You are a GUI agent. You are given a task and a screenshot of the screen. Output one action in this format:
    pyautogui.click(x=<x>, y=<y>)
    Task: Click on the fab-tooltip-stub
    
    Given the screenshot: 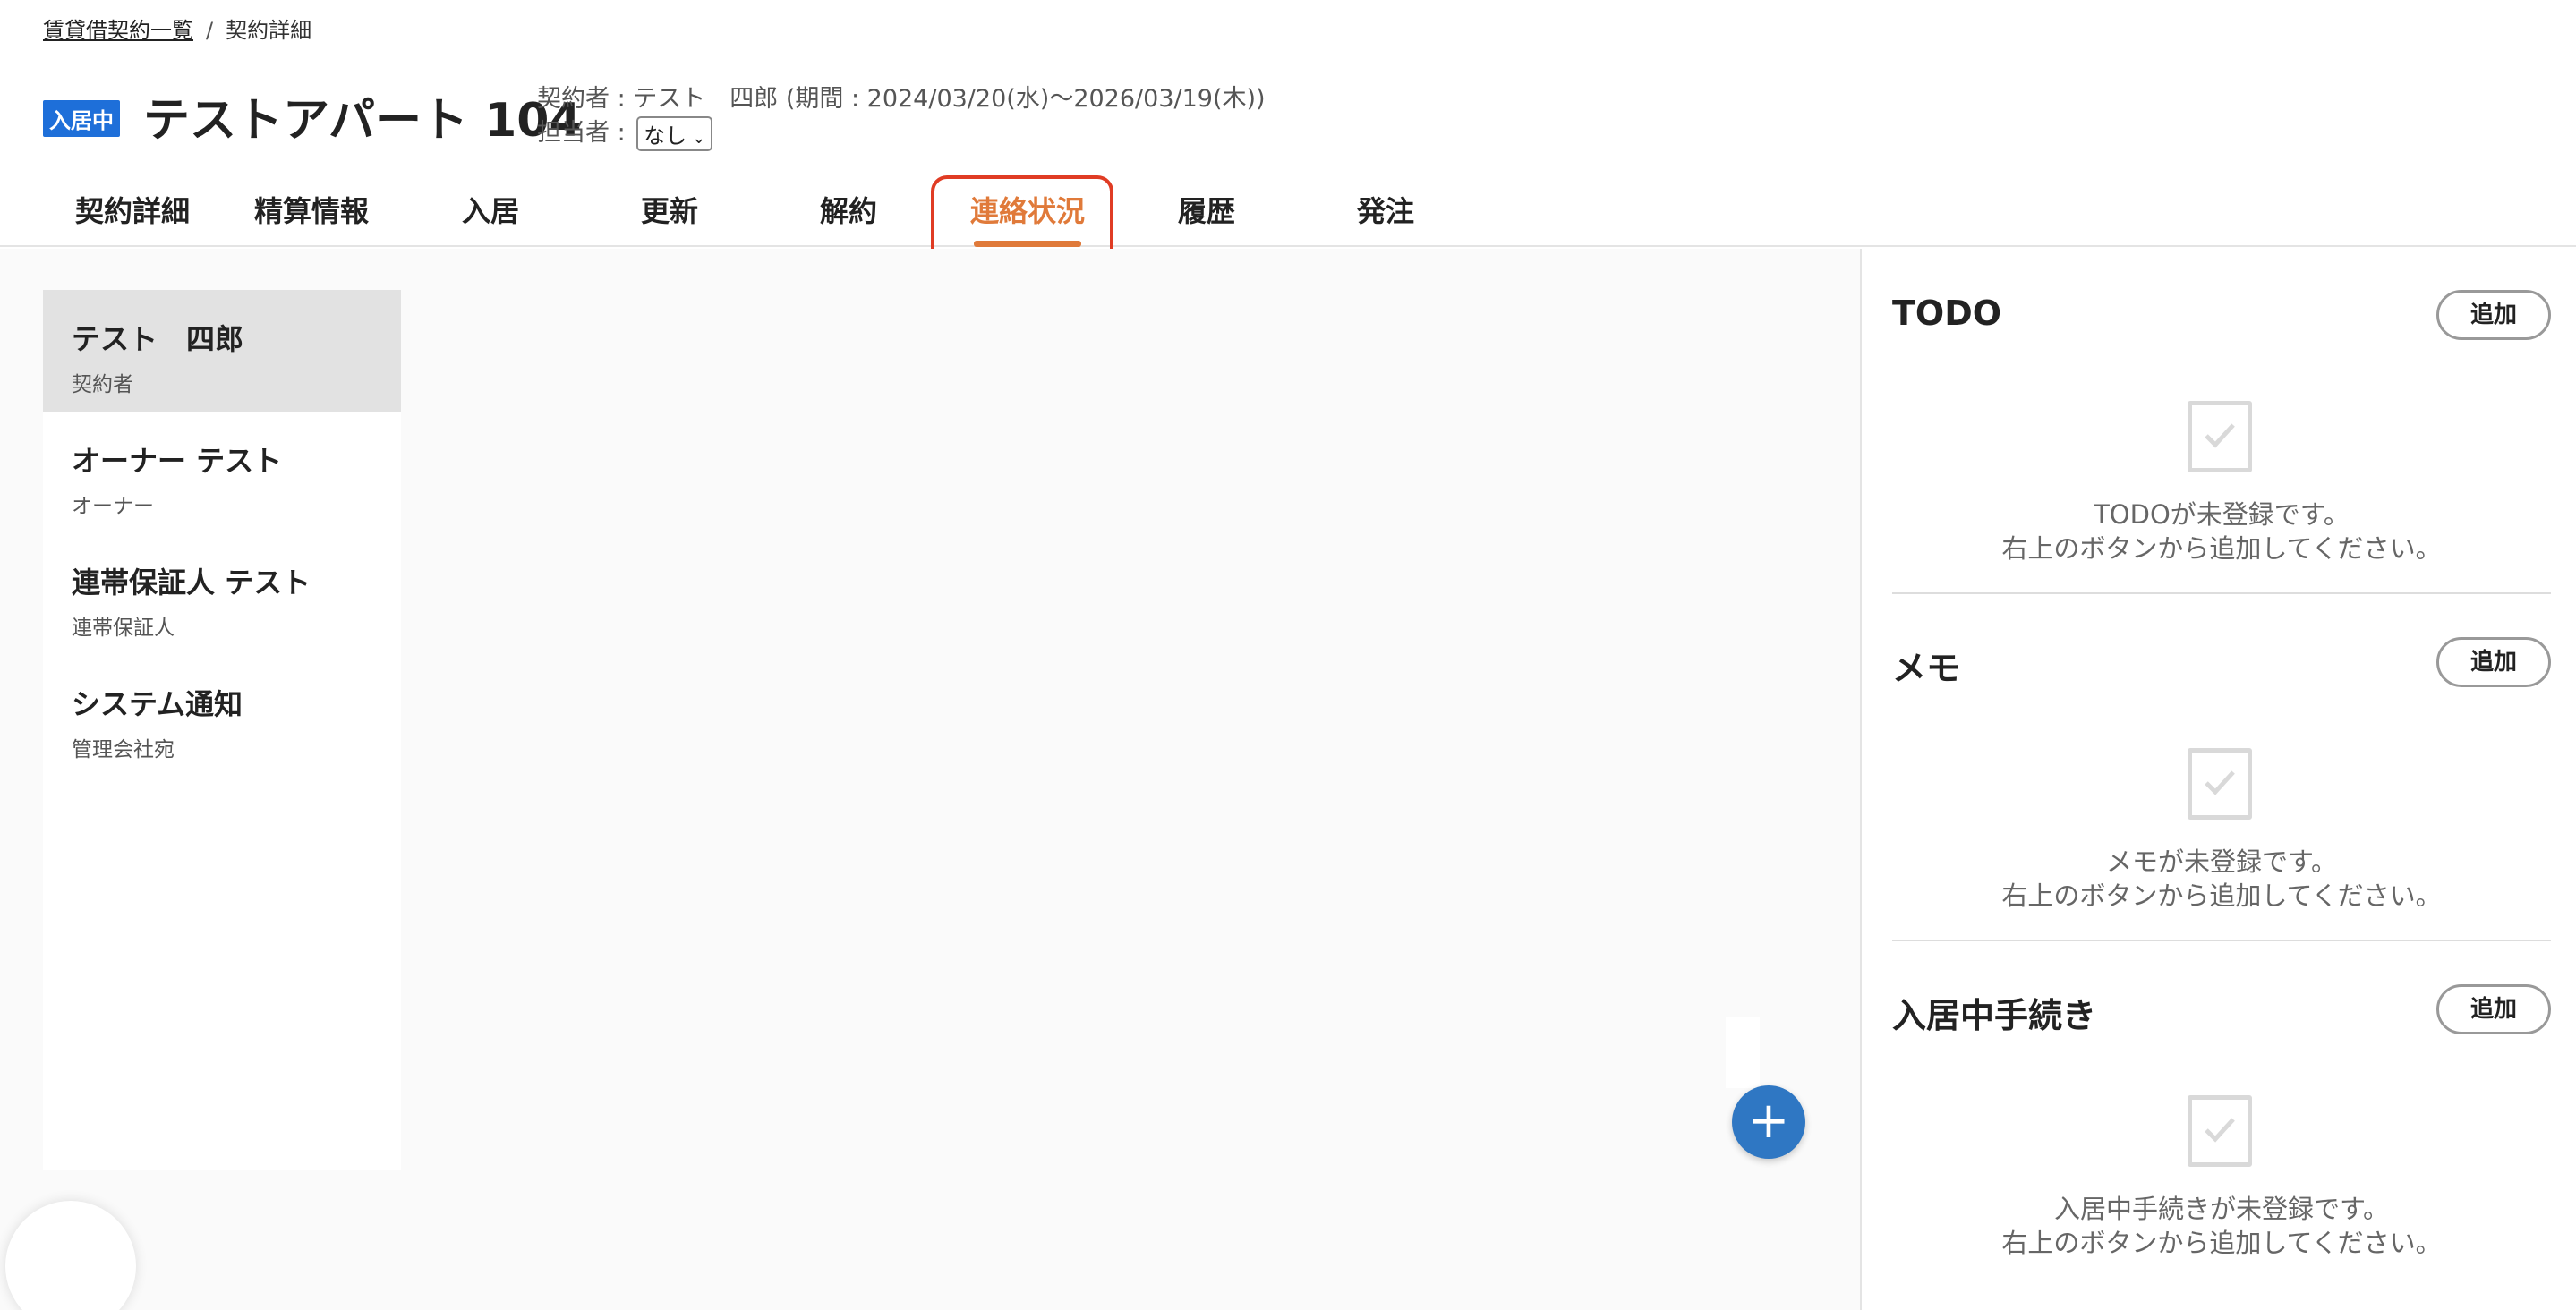 What is the action you would take?
    pyautogui.click(x=1743, y=1052)
    